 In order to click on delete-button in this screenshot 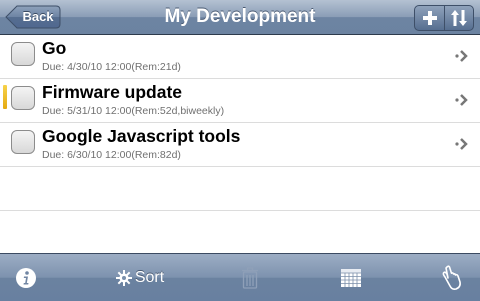, I will do `click(250, 277)`.